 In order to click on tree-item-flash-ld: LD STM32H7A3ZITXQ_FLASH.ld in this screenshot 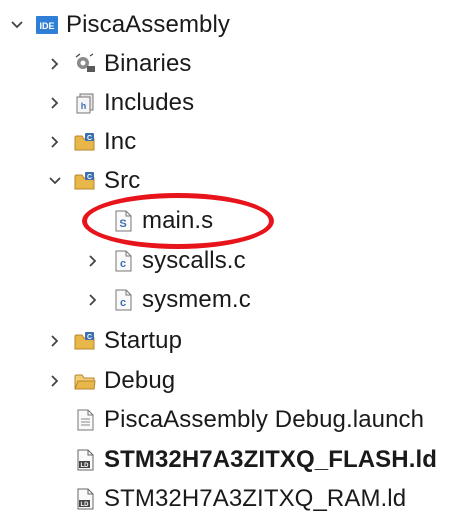, I will do `click(241, 460)`.